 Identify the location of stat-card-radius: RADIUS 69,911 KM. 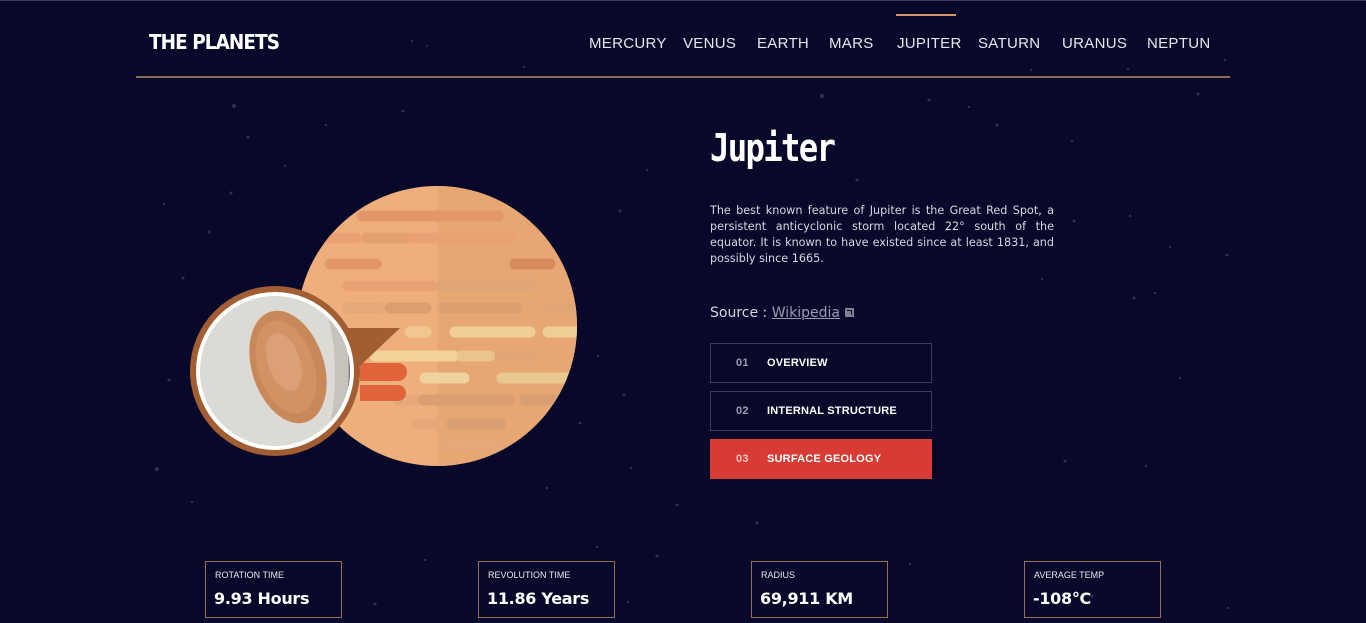
(819, 589).